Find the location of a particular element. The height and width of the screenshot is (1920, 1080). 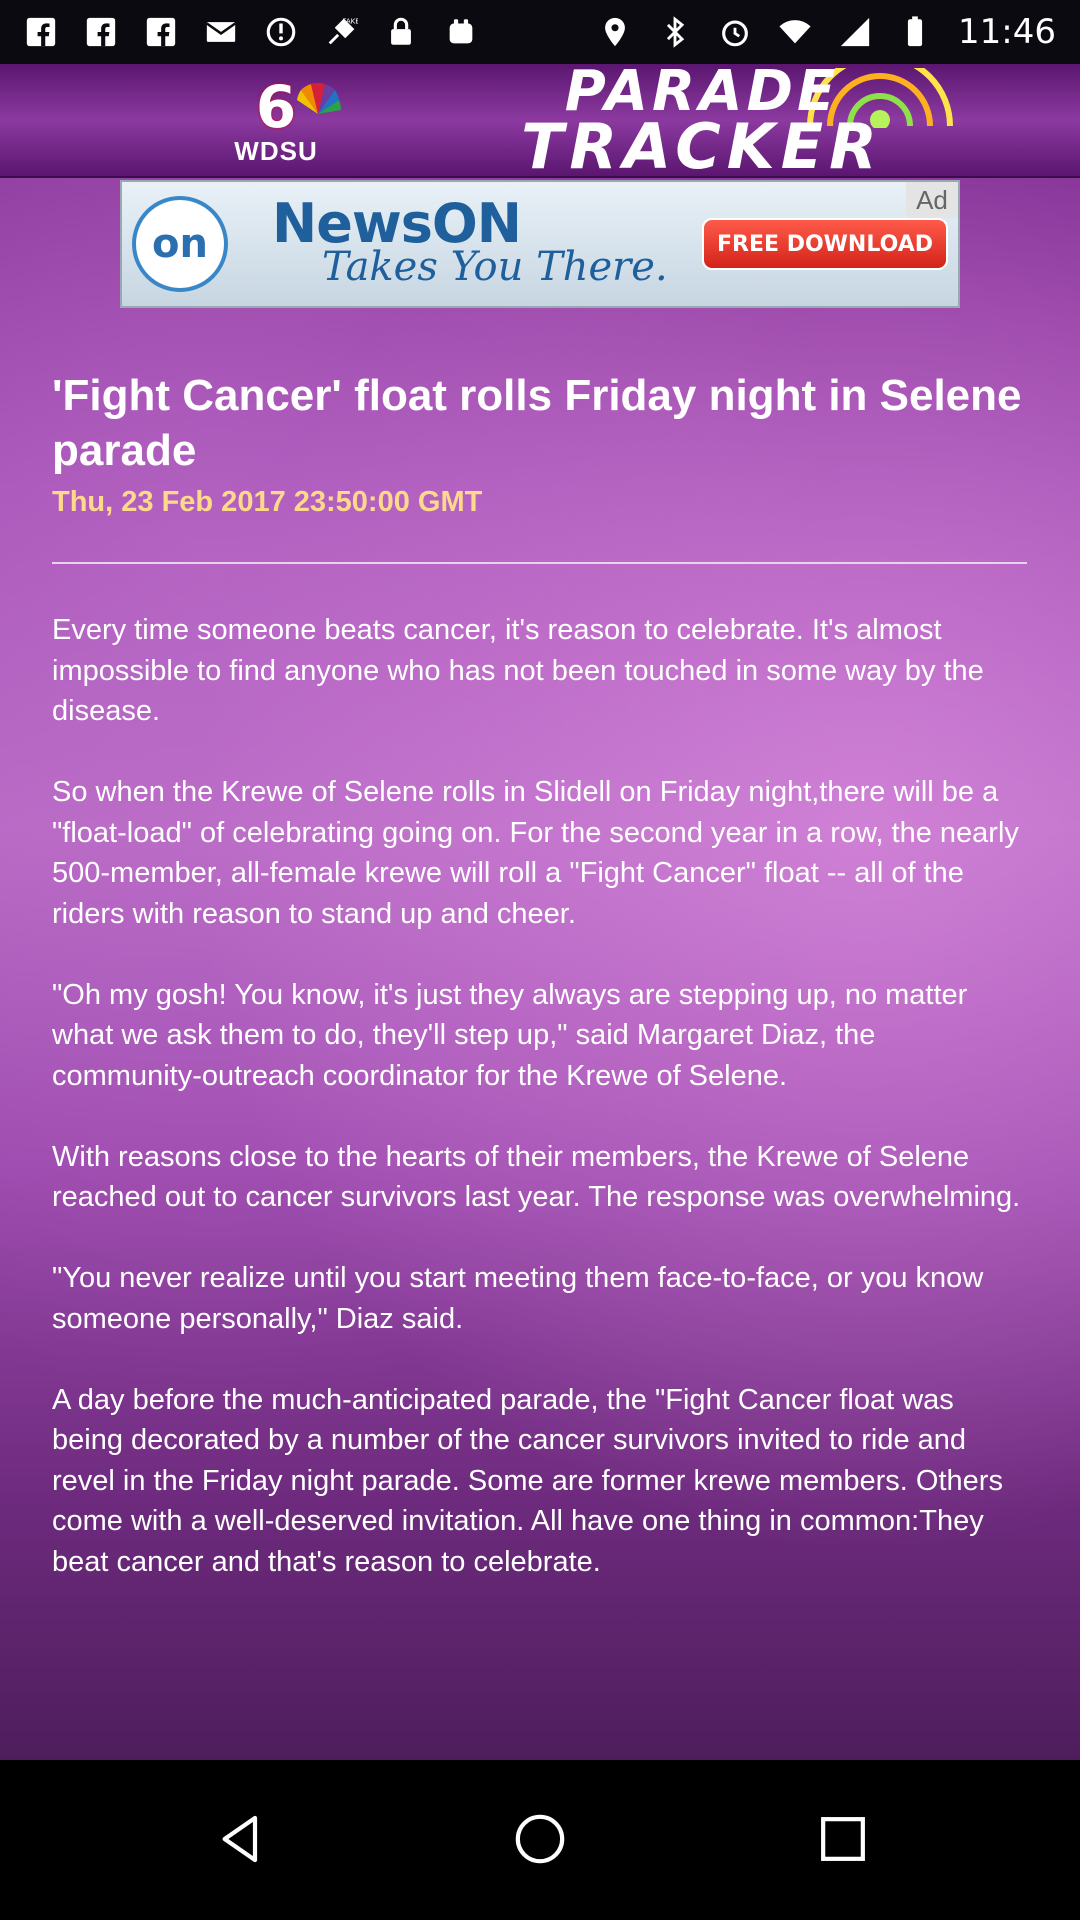

recents-button is located at coordinates (843, 1839).